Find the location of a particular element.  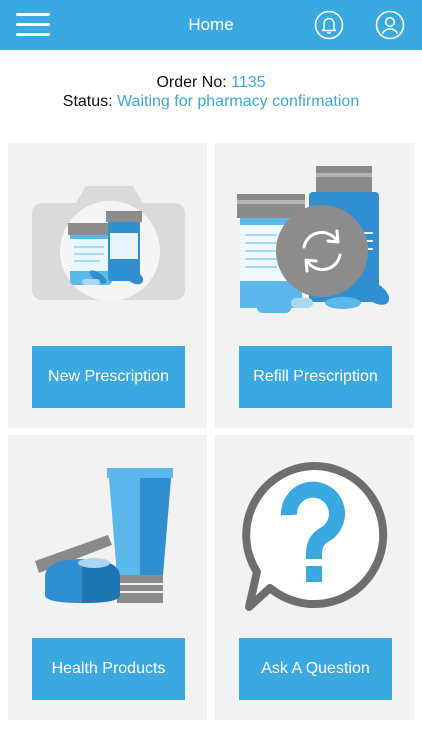

user-profile-icon is located at coordinates (390, 25).